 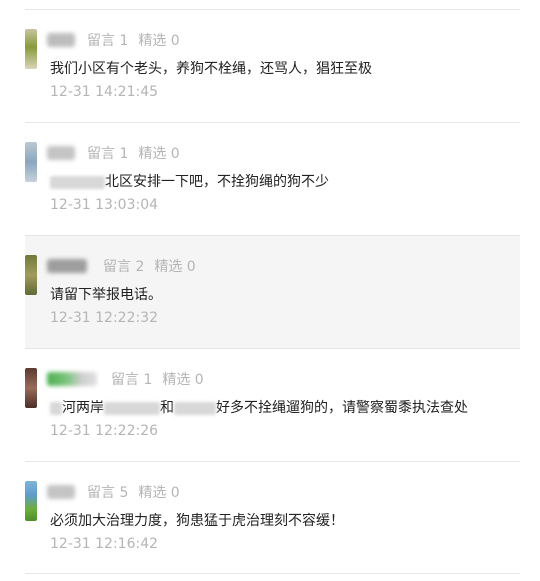 I want to click on comment-text: 北区安排一下吧，不拴狗绳的狗不少, so click(x=189, y=181).